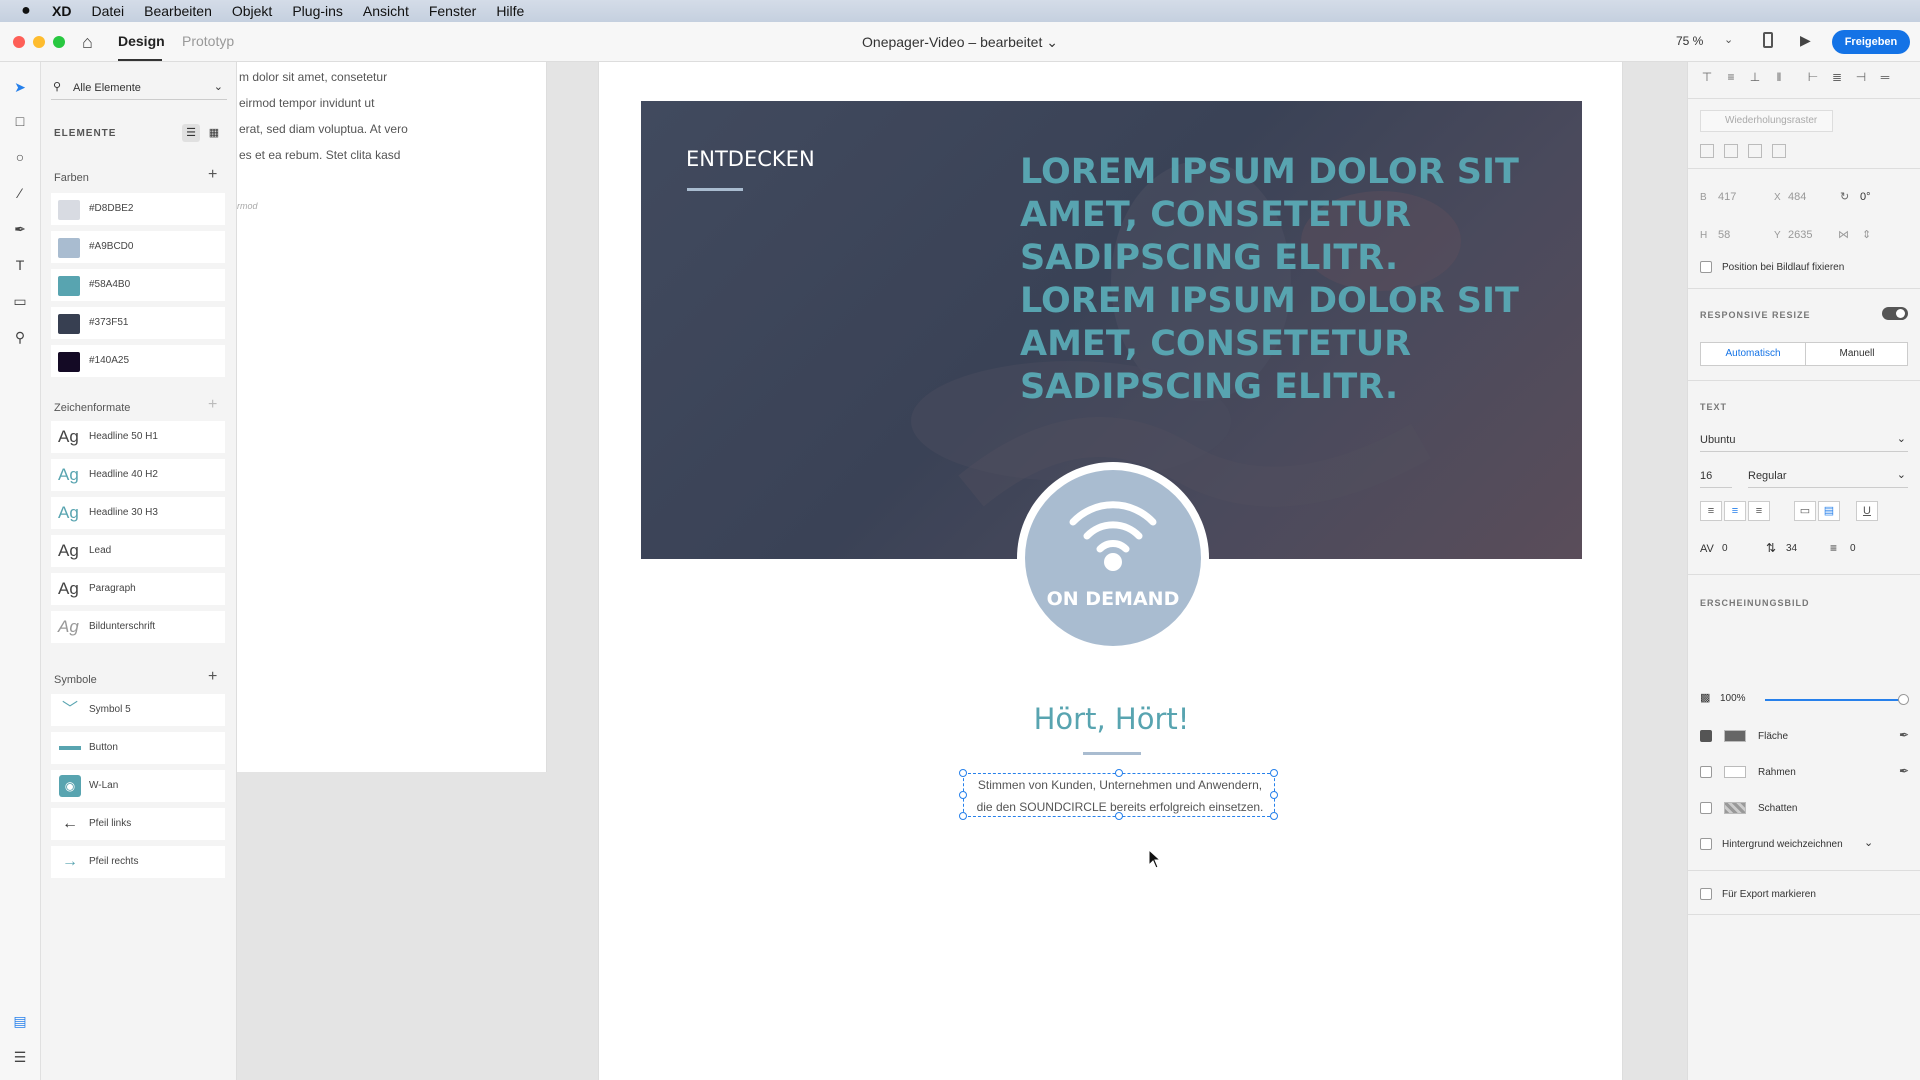  What do you see at coordinates (1834, 700) in the screenshot?
I see `opacity-slider-track` at bounding box center [1834, 700].